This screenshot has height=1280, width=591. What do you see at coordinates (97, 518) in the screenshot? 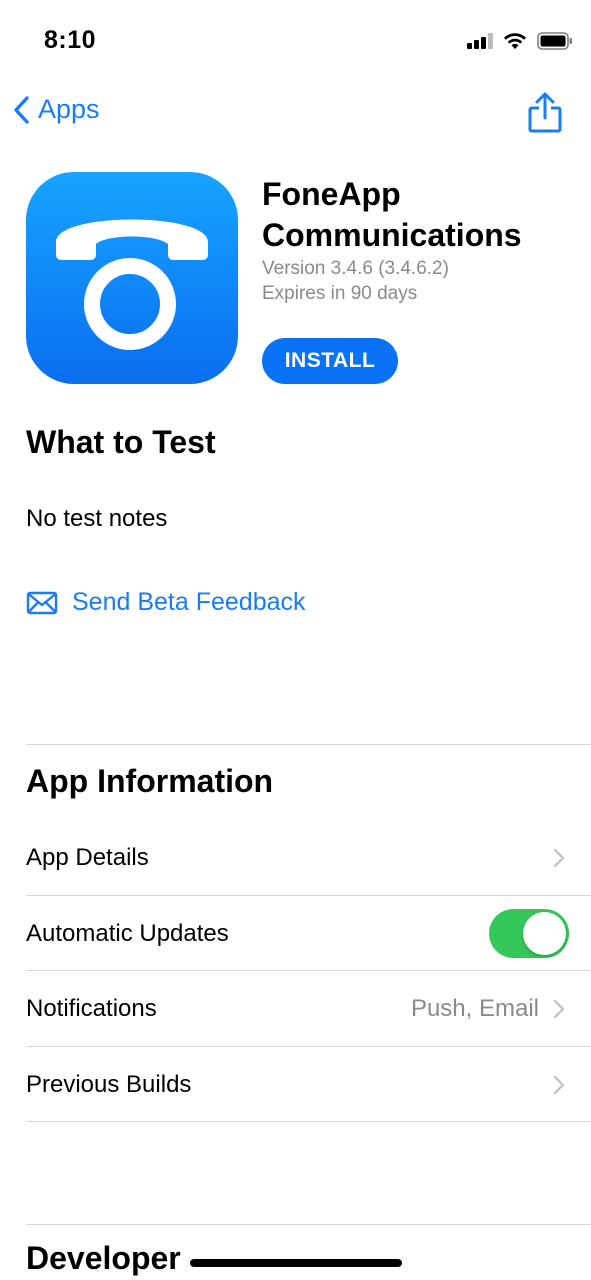
I see `test-notes: No test notes` at bounding box center [97, 518].